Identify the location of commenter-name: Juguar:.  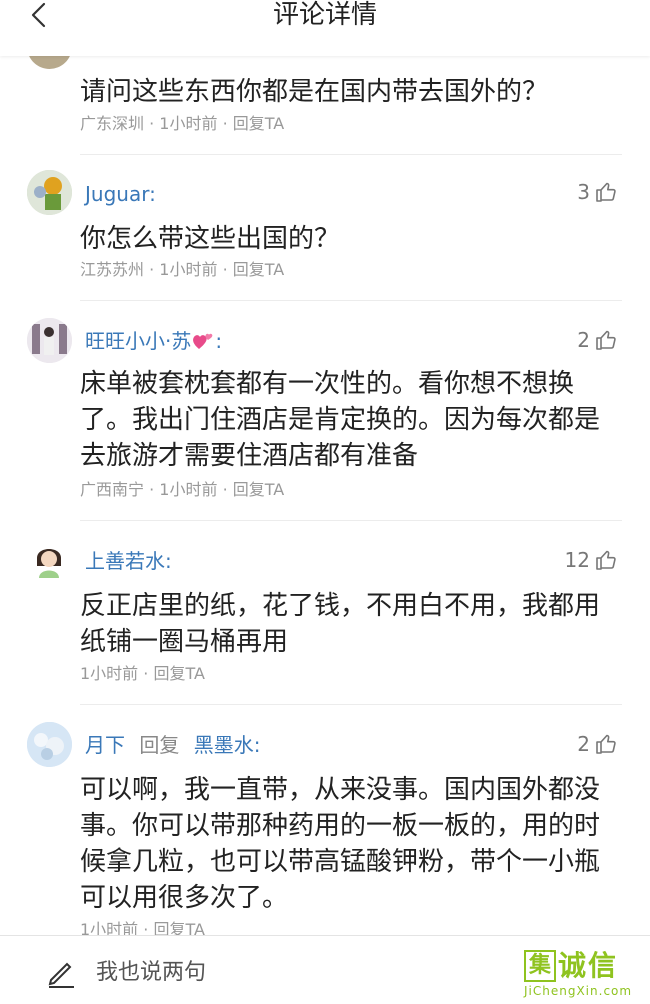
(120, 194).